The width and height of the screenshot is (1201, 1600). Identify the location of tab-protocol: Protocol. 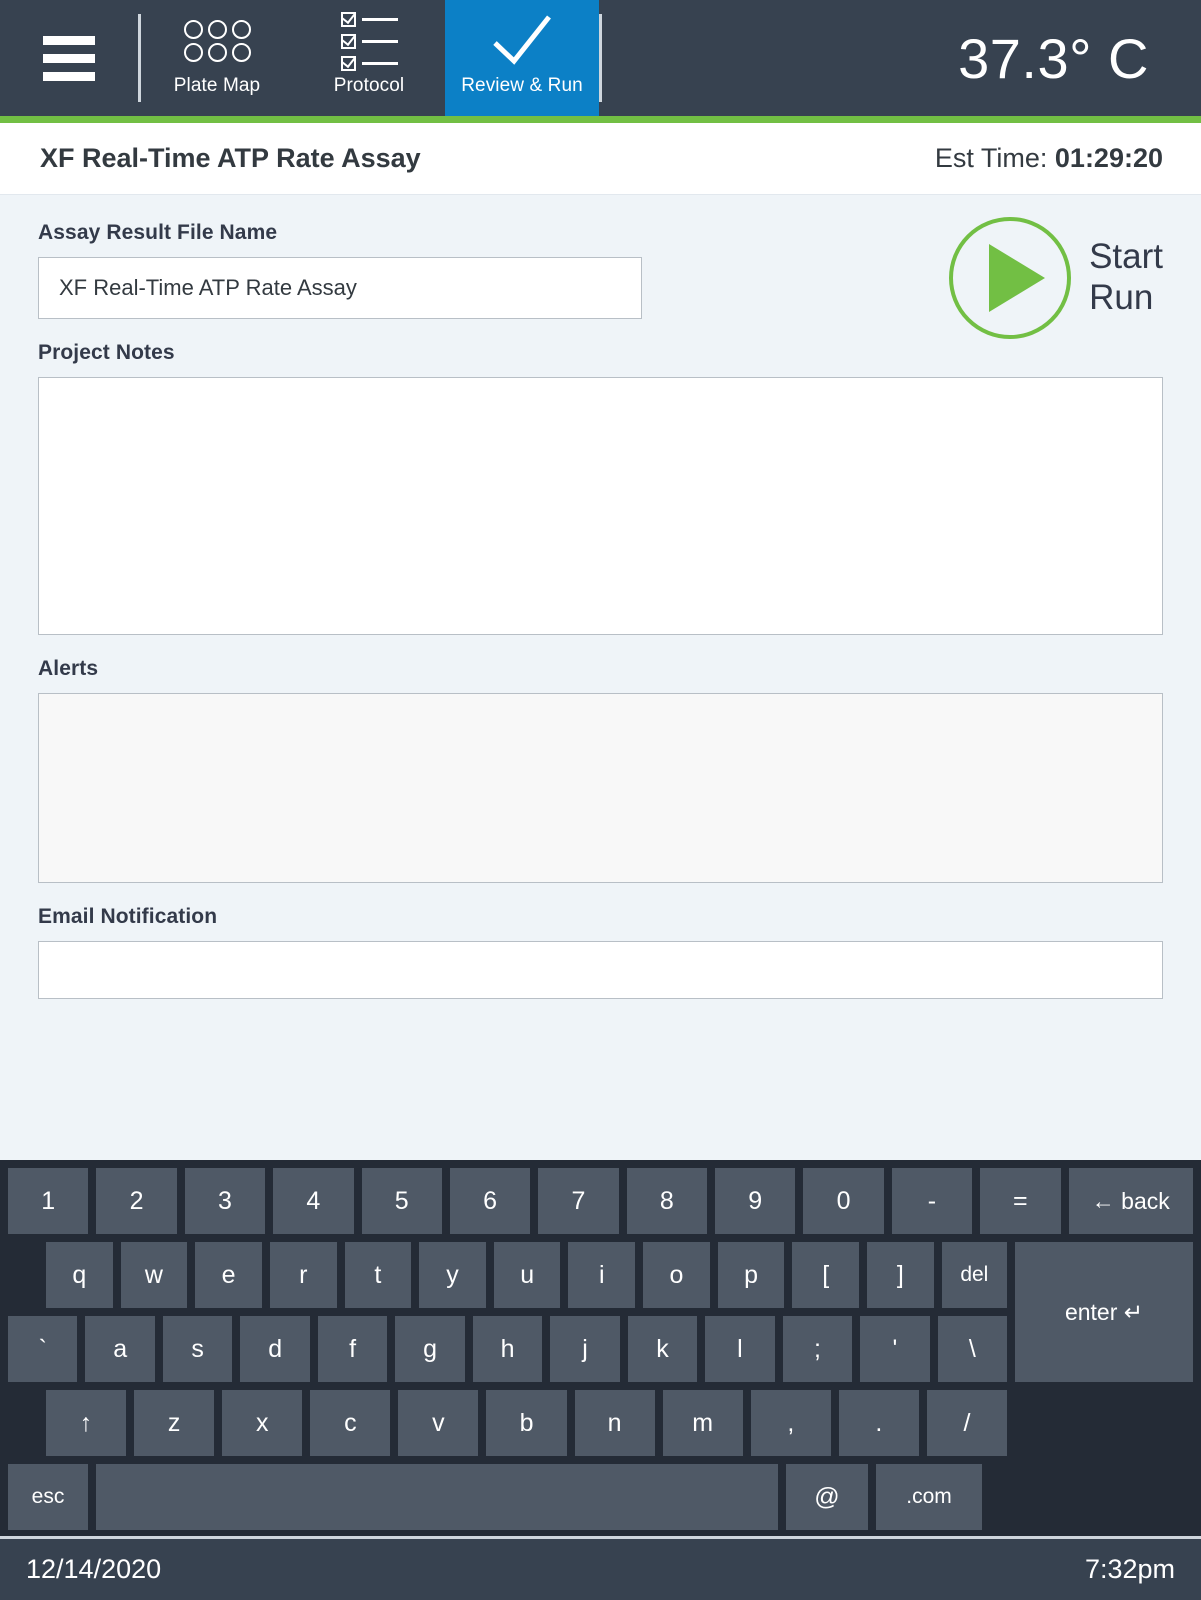
(369, 58).